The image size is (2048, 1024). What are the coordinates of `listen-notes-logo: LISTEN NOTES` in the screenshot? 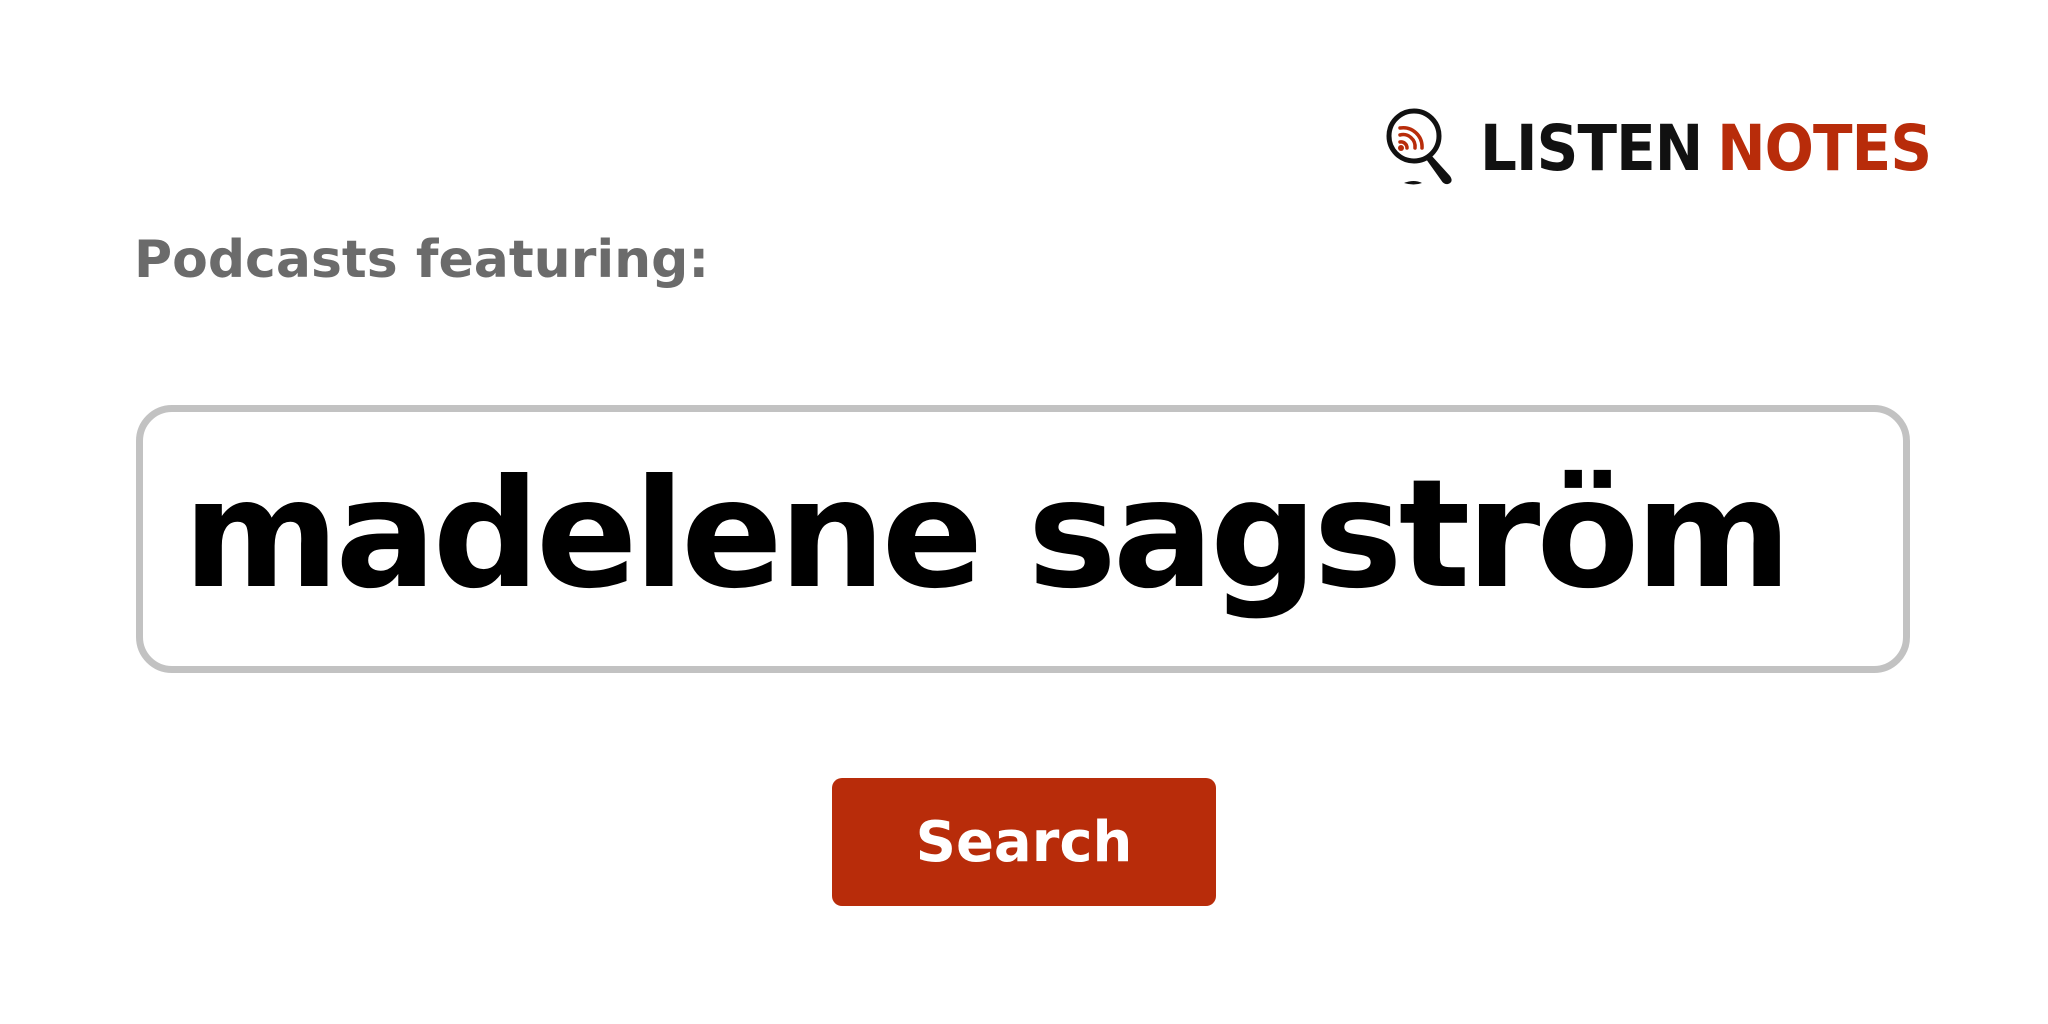 It's located at (1677, 148).